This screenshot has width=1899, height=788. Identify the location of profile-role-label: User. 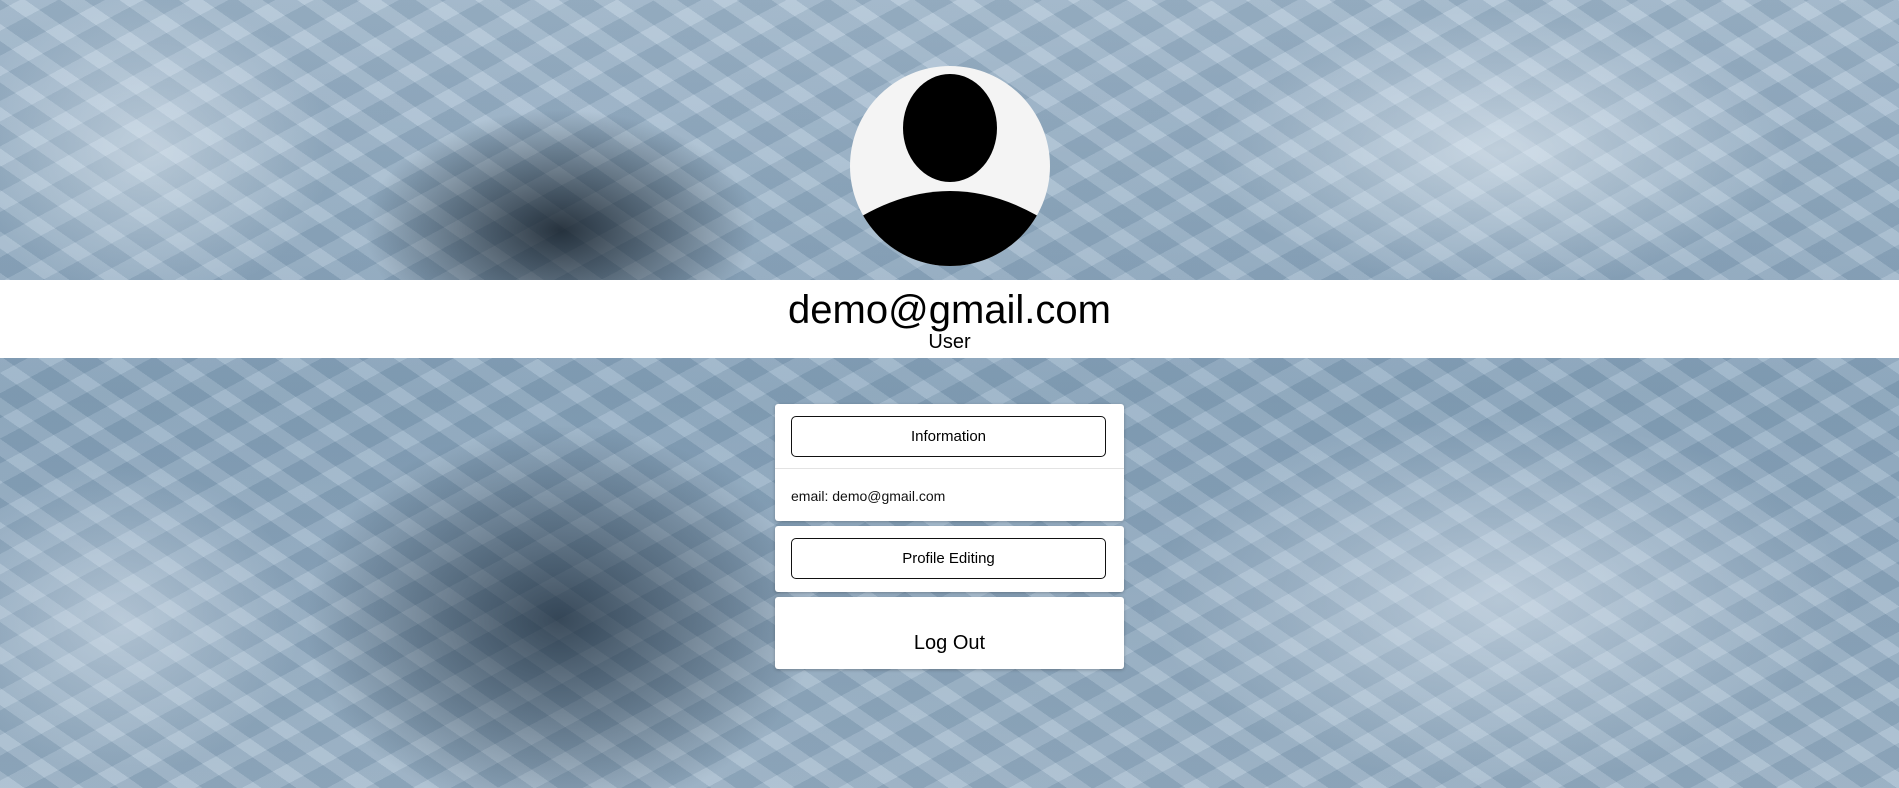
(949, 342).